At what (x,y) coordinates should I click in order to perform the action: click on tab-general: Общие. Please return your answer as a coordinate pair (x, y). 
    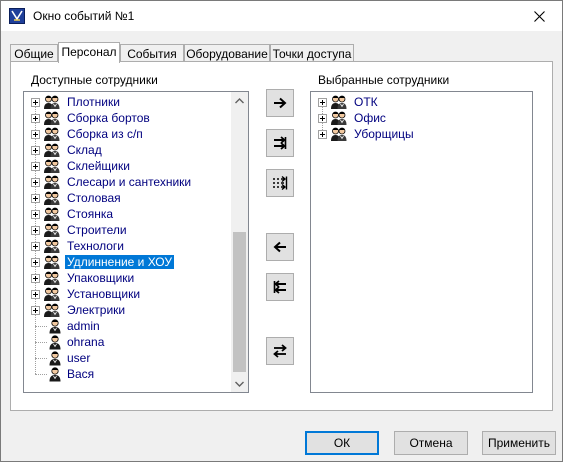
    Looking at the image, I should click on (34, 52).